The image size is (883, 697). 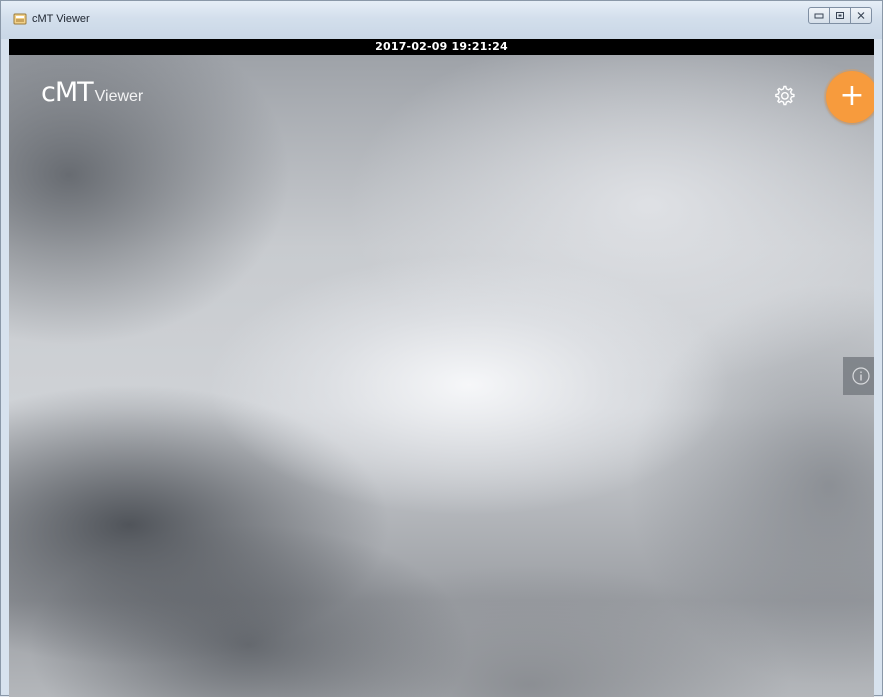 I want to click on maximize-icon, so click(x=840, y=15).